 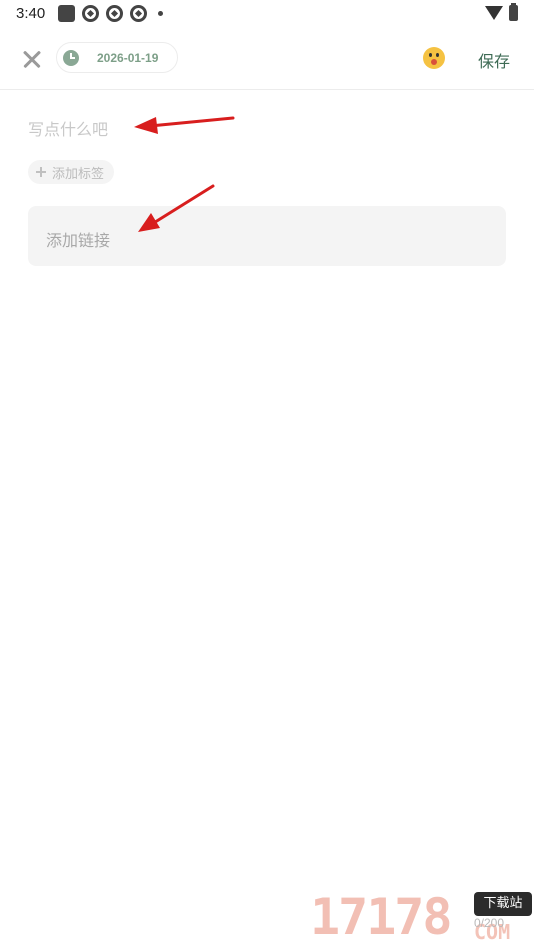 I want to click on add-tag-button: 添加标签, so click(x=71, y=172).